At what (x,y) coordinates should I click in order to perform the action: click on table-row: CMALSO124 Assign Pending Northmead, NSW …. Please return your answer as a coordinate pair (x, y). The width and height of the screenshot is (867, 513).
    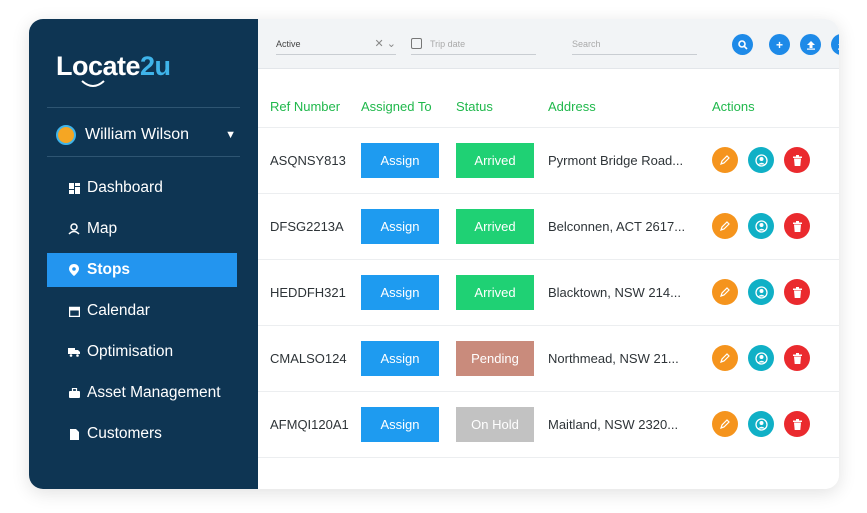
    Looking at the image, I should click on (548, 358).